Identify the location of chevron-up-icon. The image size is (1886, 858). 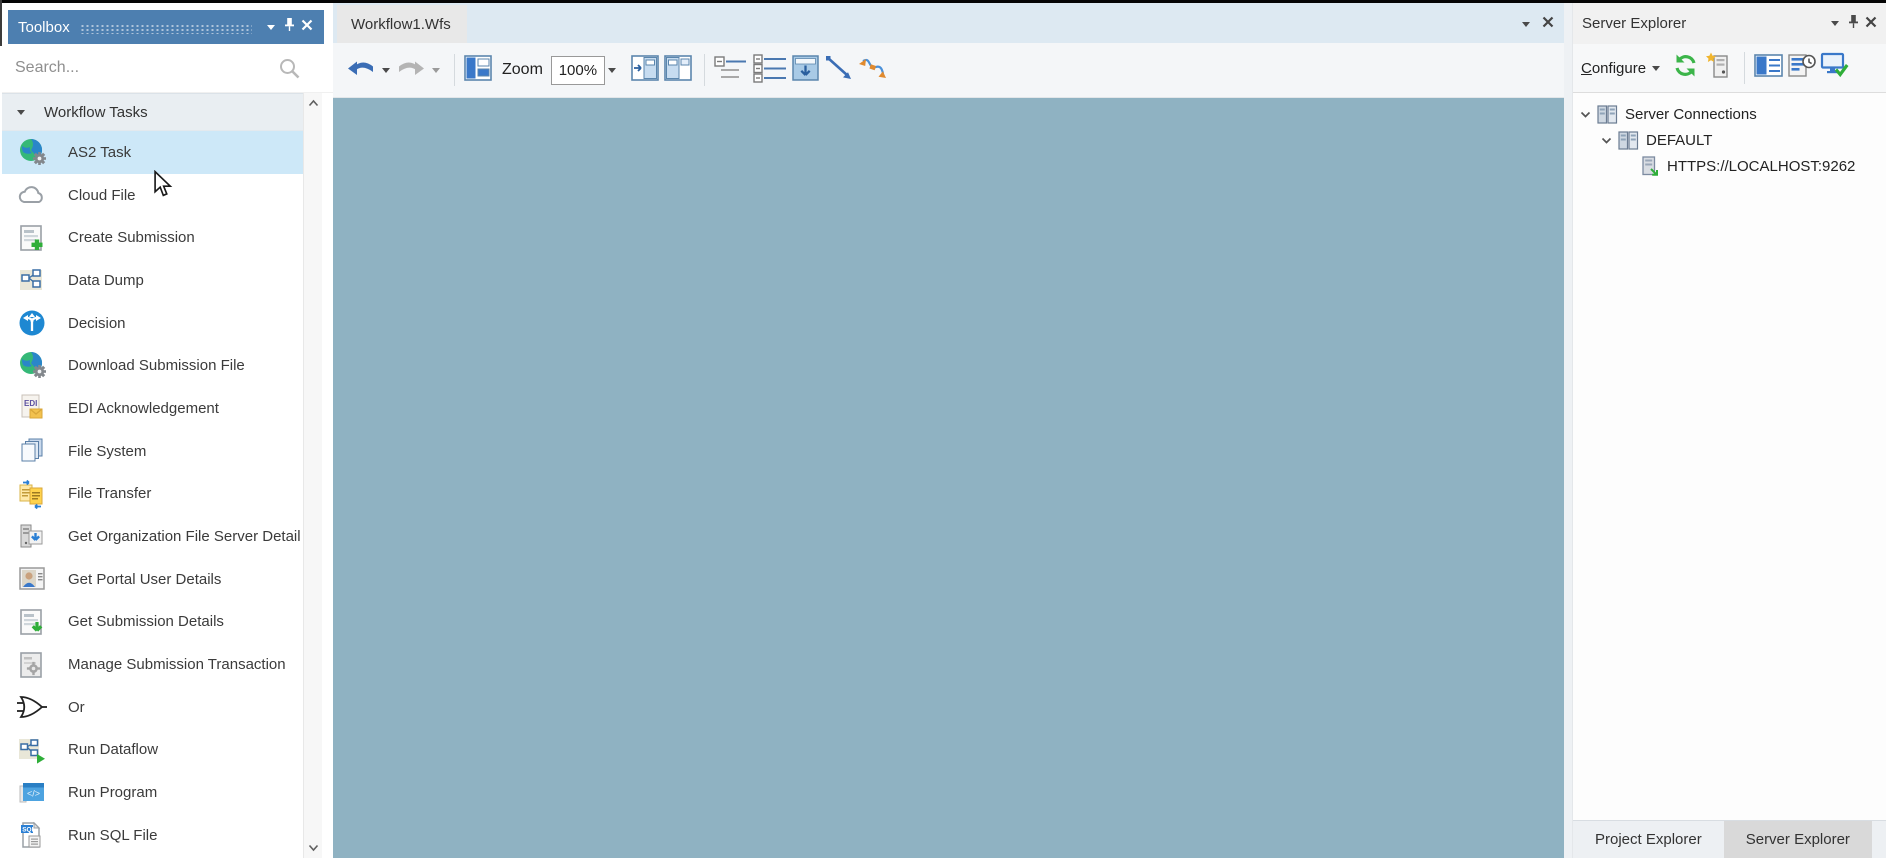
(313, 103).